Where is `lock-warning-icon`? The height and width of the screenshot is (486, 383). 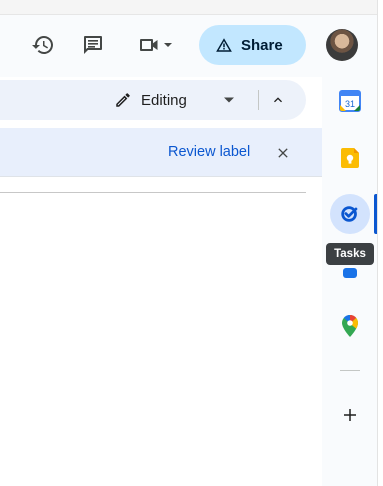
lock-warning-icon is located at coordinates (224, 45).